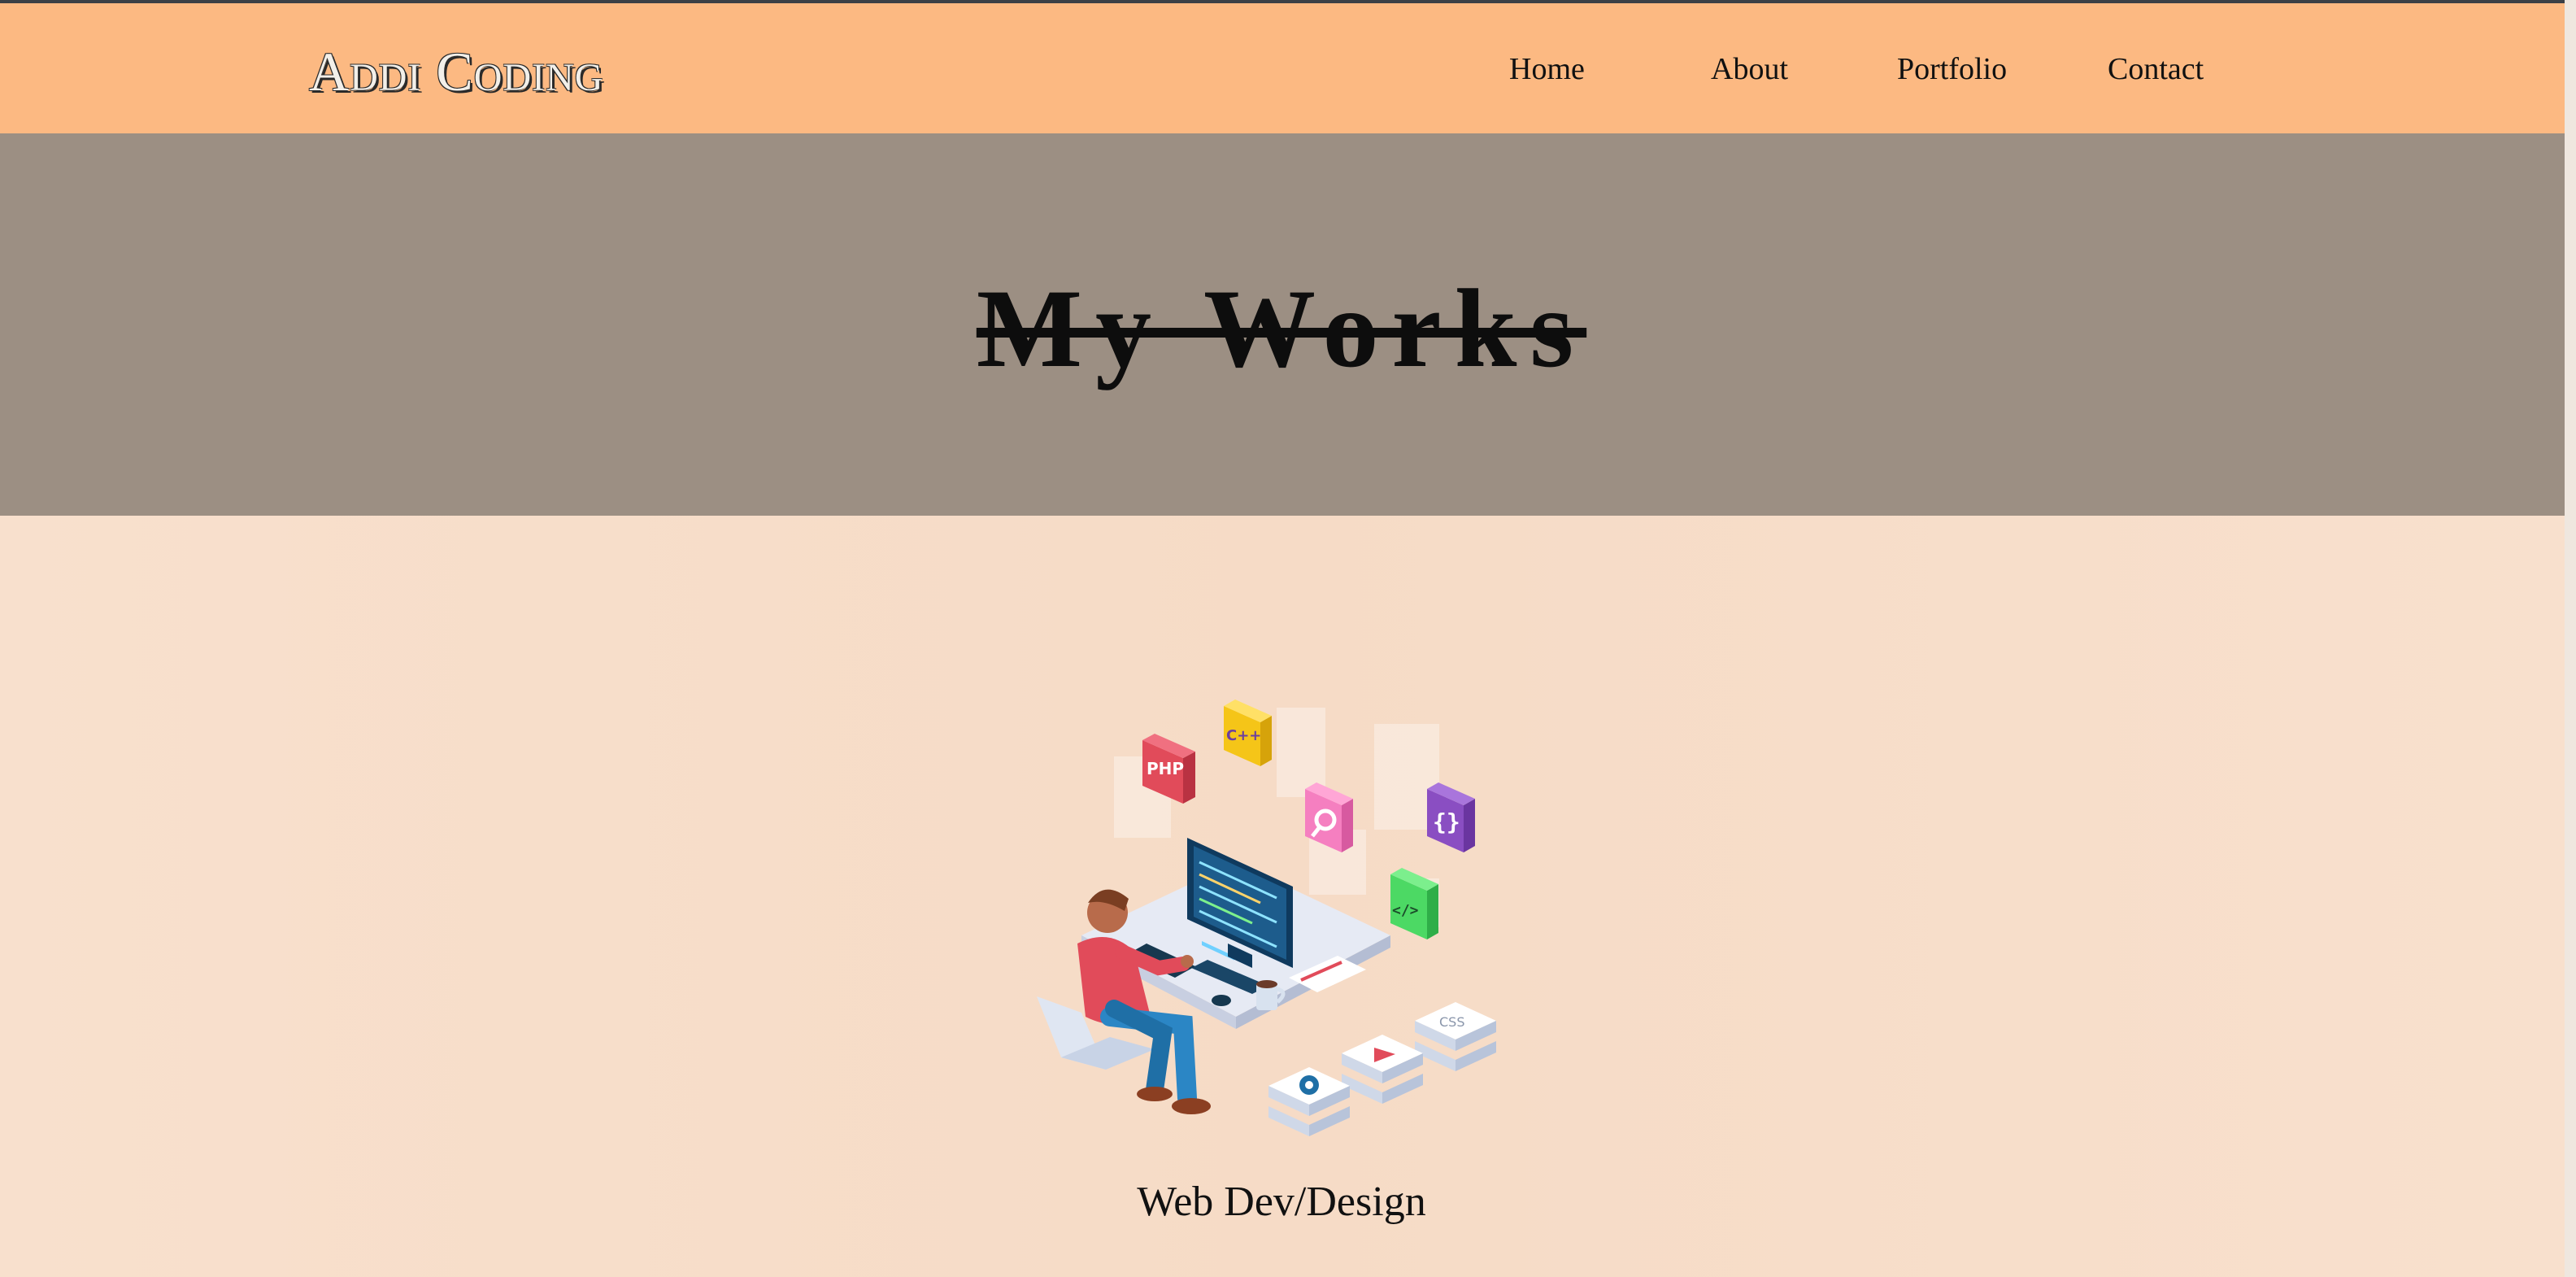 The height and width of the screenshot is (1277, 2576). Describe the element at coordinates (1749, 69) in the screenshot. I see `nav-link-about: About` at that location.